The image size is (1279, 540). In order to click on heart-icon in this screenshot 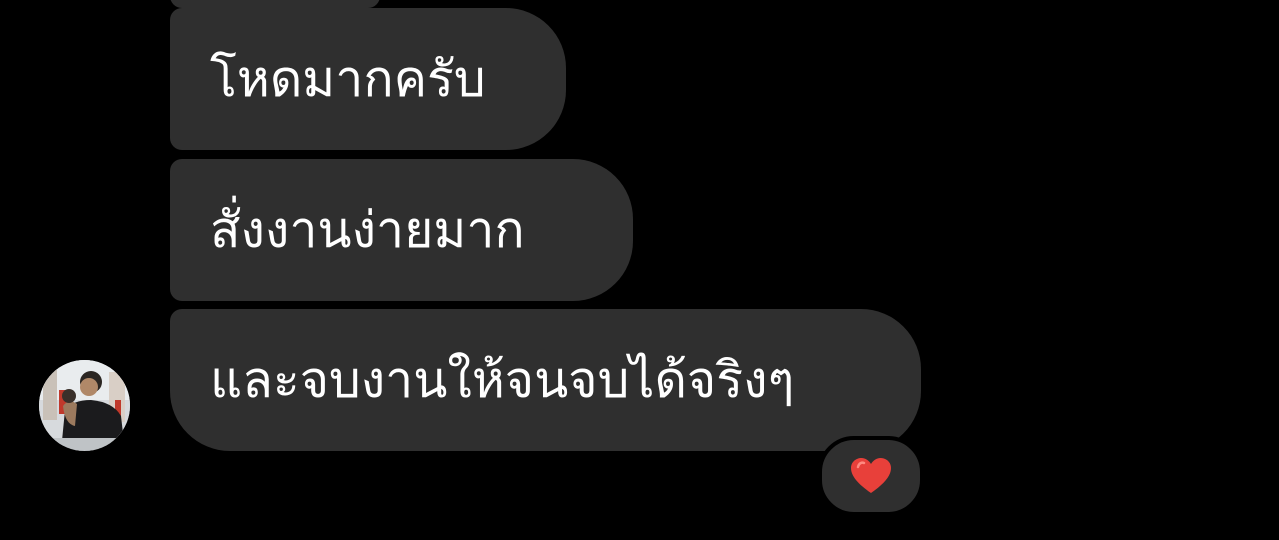, I will do `click(871, 475)`.